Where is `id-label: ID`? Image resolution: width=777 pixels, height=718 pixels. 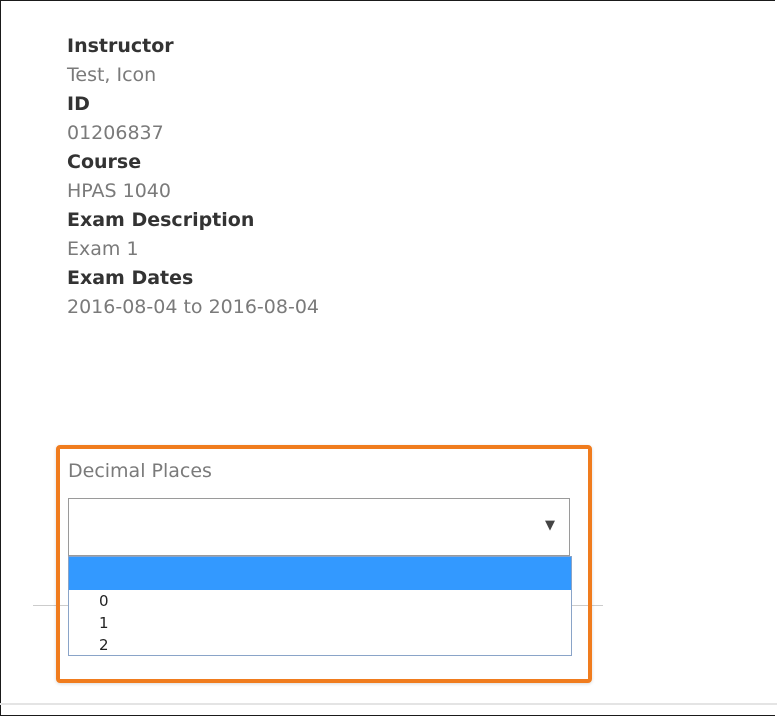
id-label: ID is located at coordinates (78, 104).